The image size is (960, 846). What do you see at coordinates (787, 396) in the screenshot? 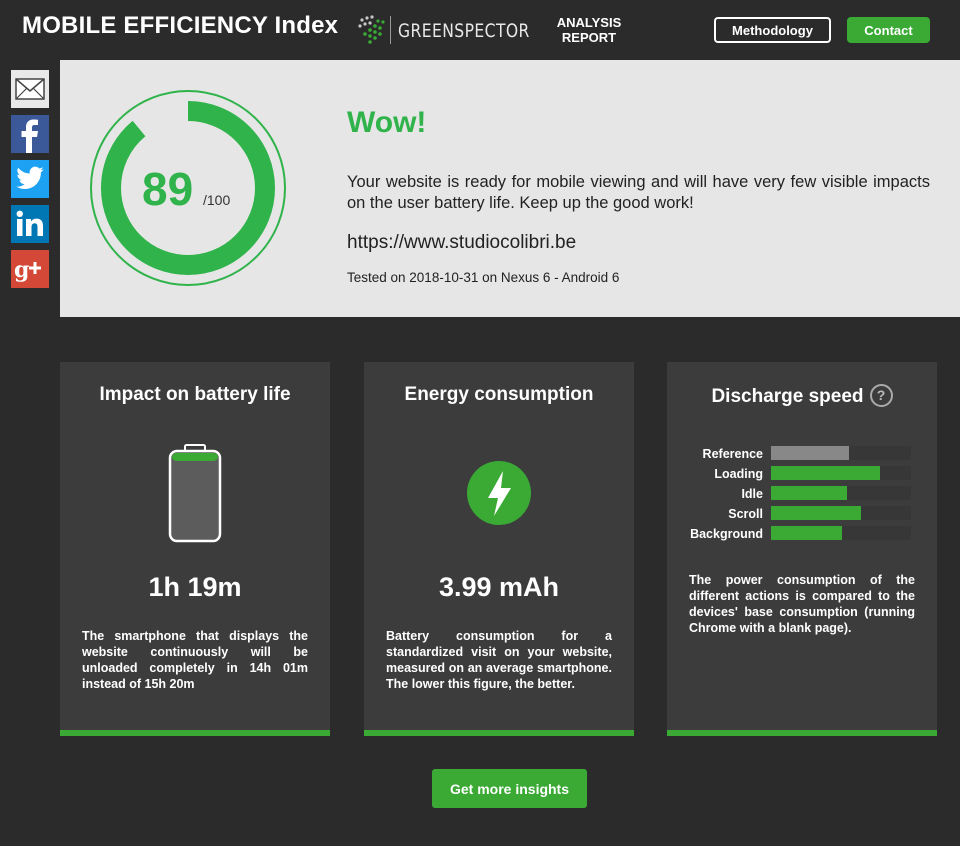
I see `discharge-speed-title: Discharge speed` at bounding box center [787, 396].